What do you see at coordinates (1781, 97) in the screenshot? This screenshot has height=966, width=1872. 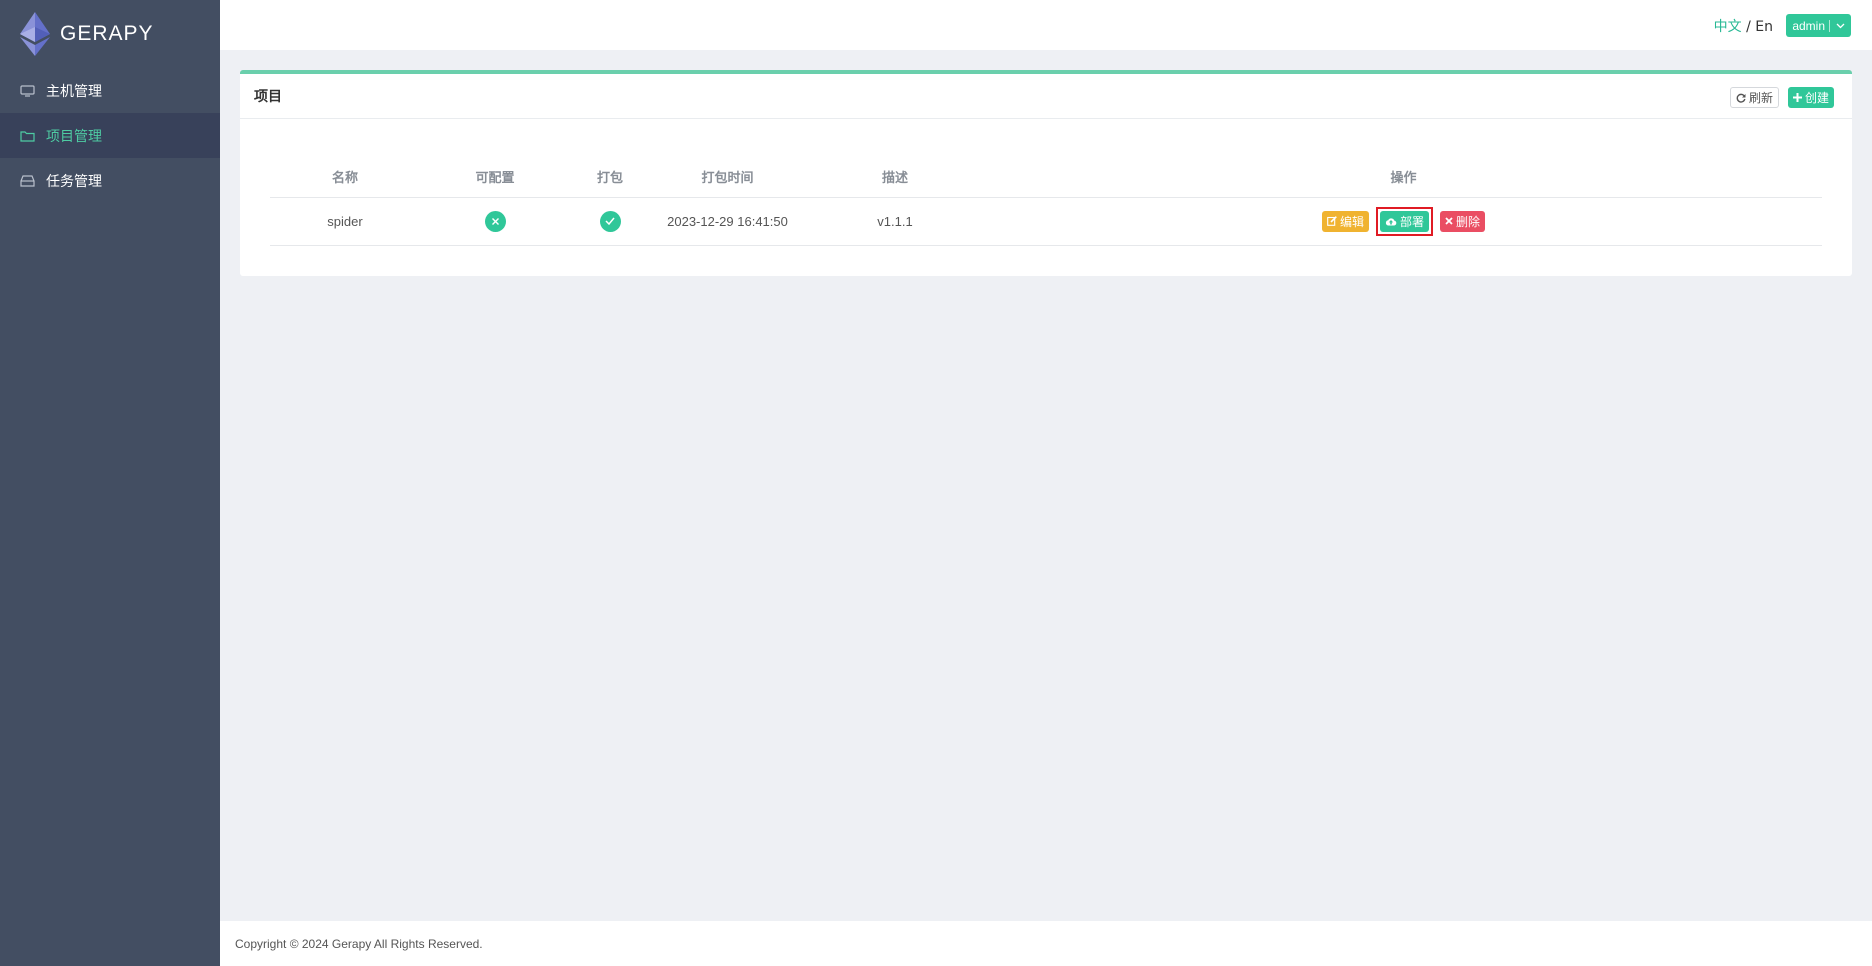 I see `header-actions: 刷新 创建` at bounding box center [1781, 97].